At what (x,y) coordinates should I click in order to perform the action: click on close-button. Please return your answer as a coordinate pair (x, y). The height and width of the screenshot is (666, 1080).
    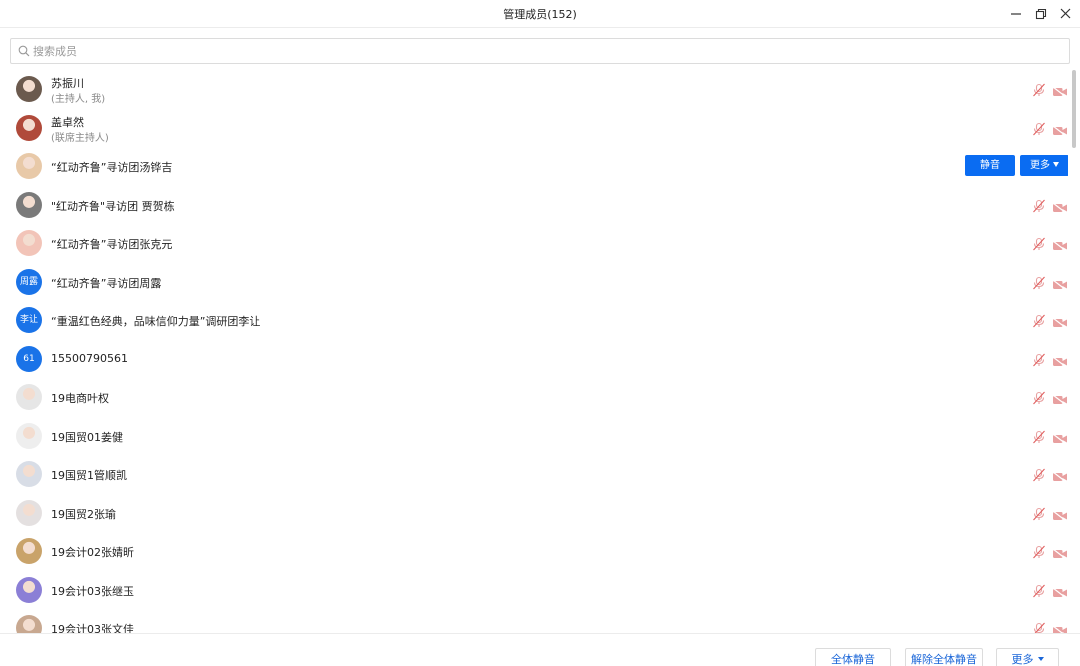
    Looking at the image, I should click on (1066, 14).